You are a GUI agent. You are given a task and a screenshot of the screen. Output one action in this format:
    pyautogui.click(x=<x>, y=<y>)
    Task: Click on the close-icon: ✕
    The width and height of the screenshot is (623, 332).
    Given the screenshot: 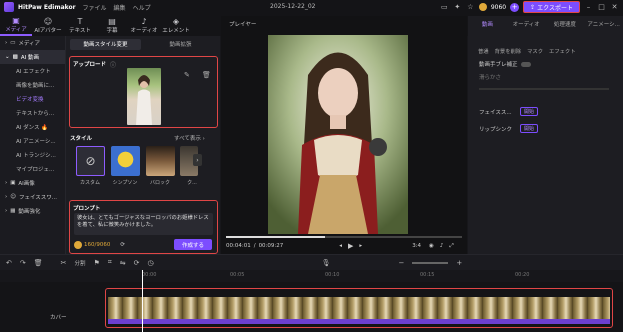 What is the action you would take?
    pyautogui.click(x=614, y=7)
    